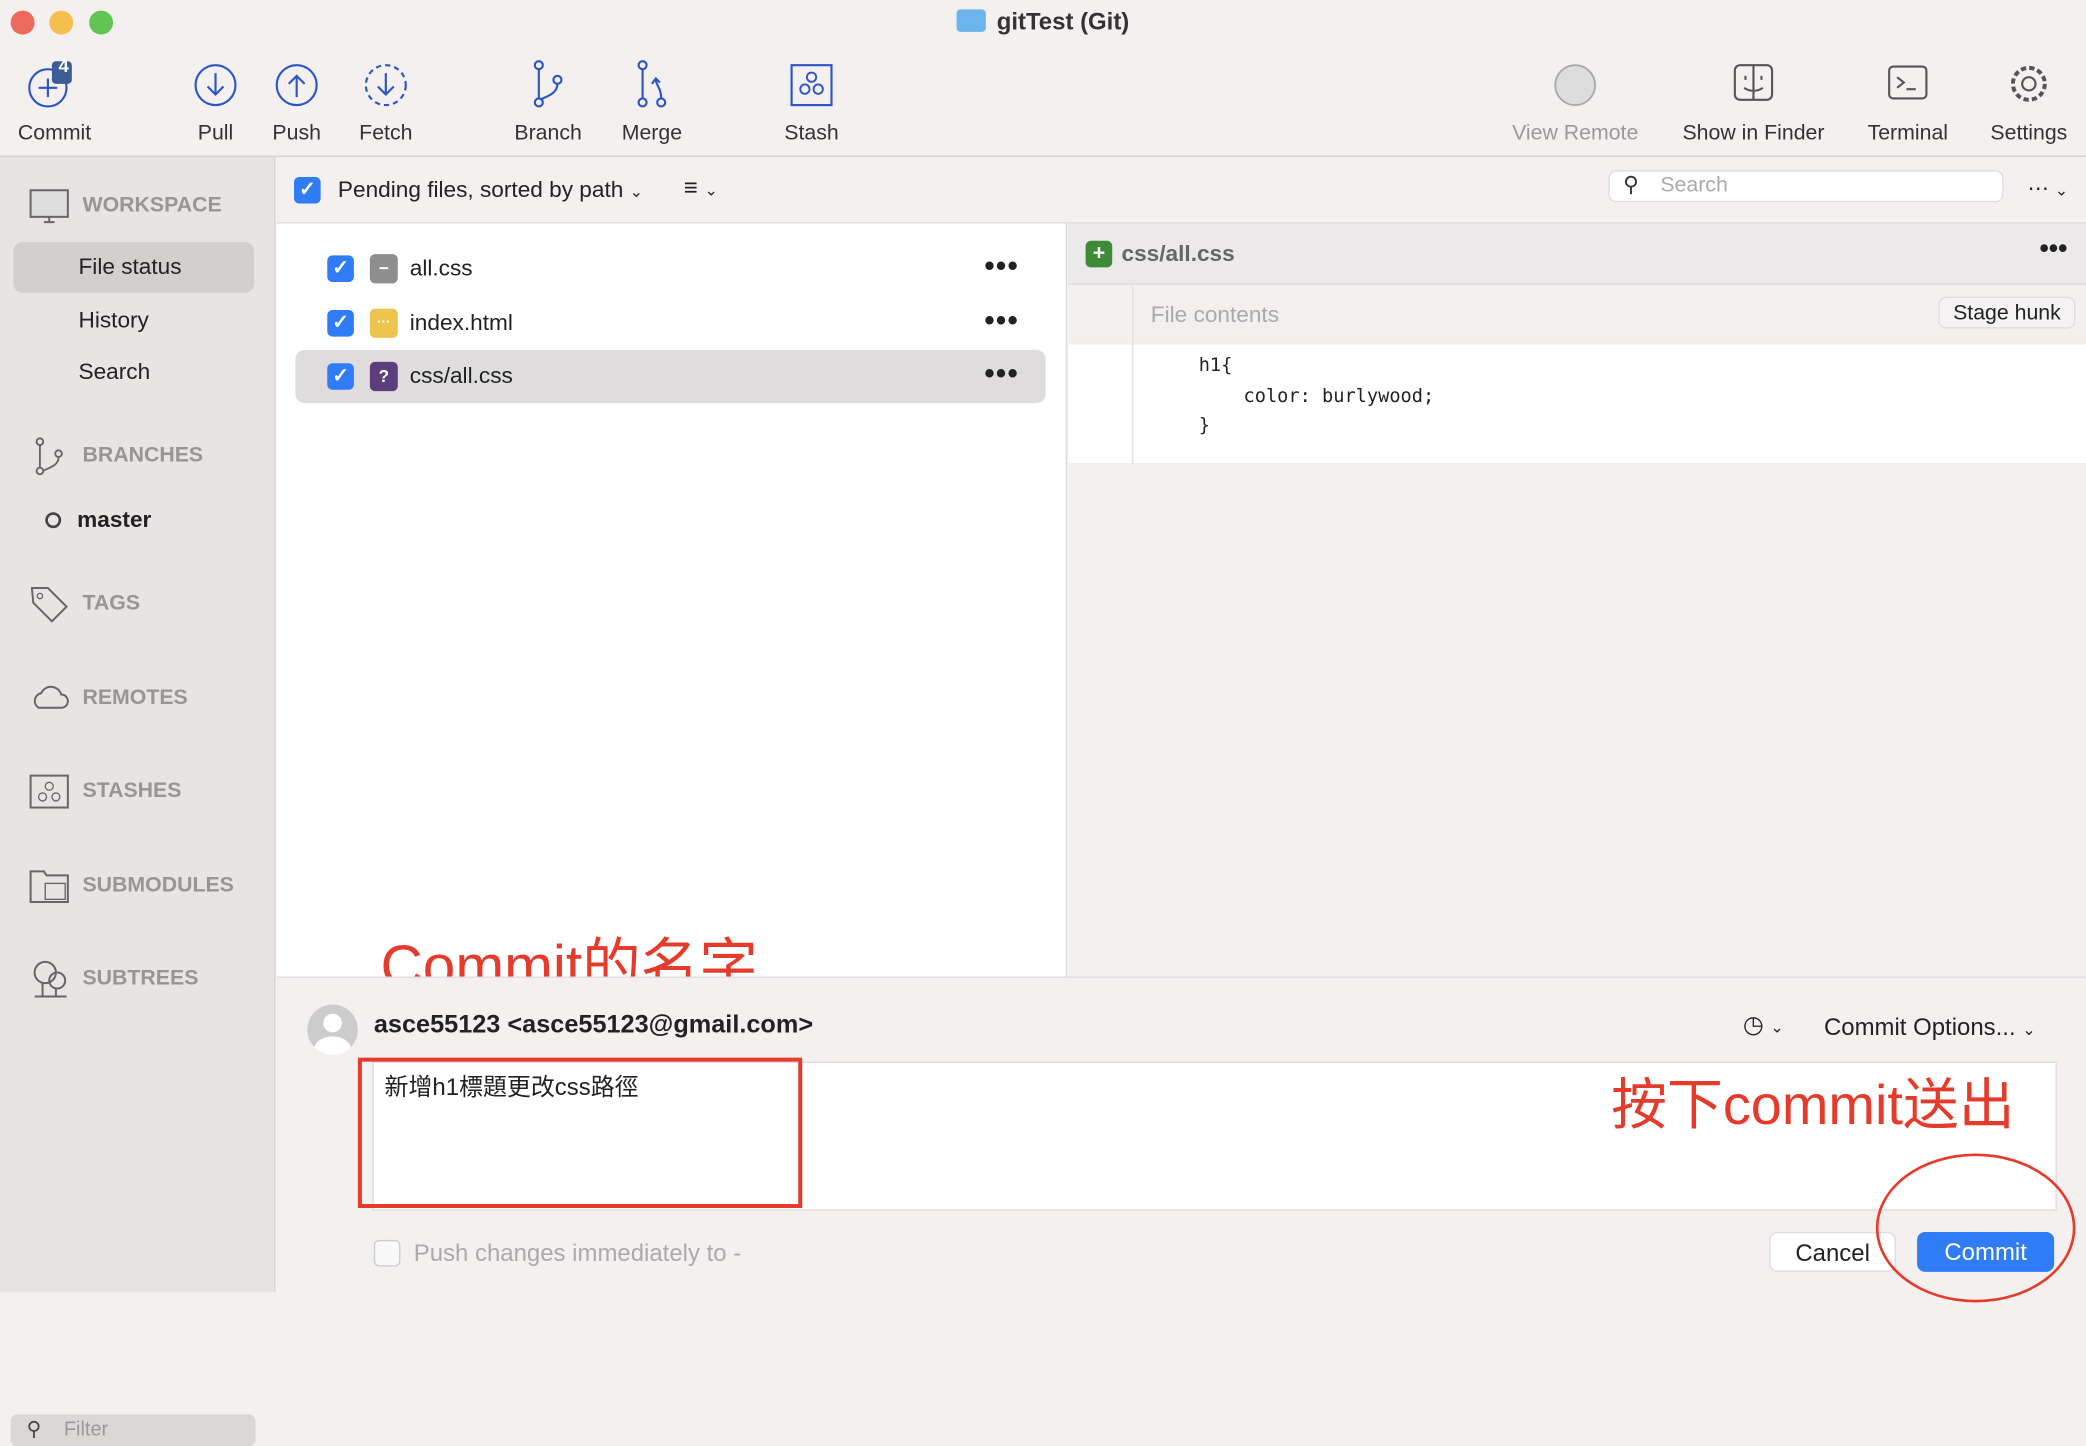  I want to click on file-name: css/all.css, so click(461, 376).